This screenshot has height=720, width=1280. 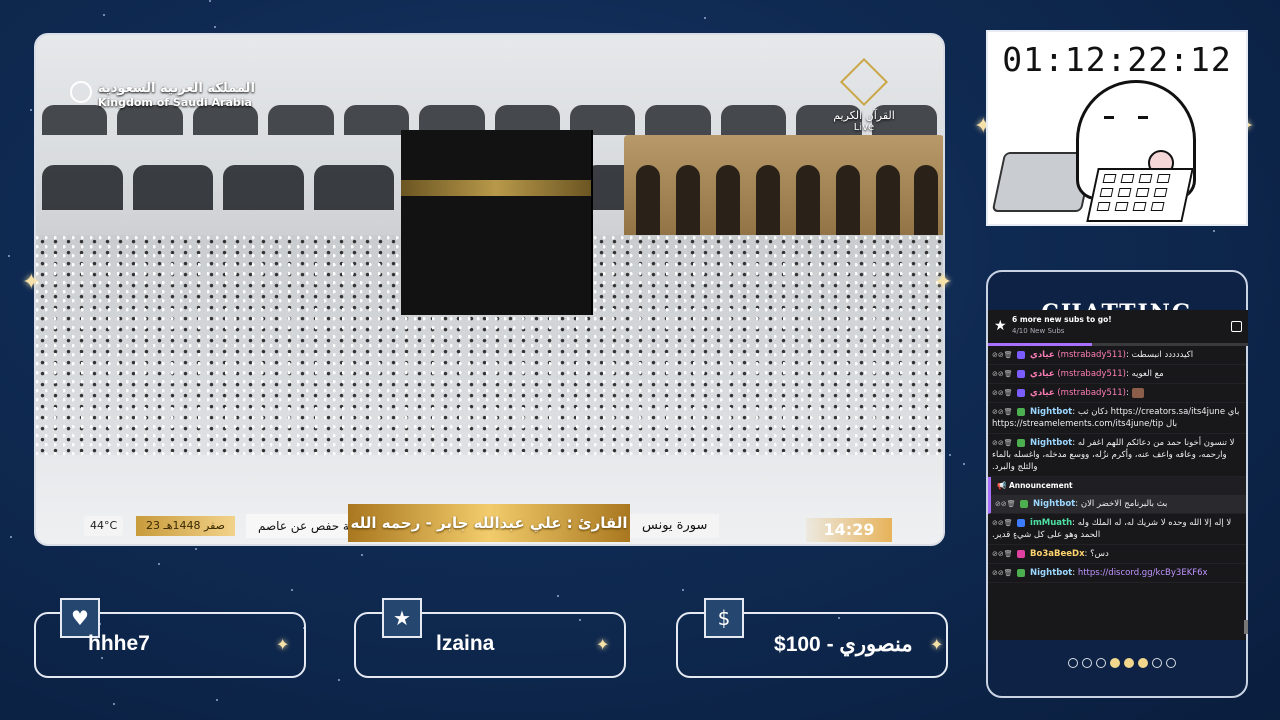 I want to click on hijri-date: 23 صفر 1448هـ, so click(x=186, y=526).